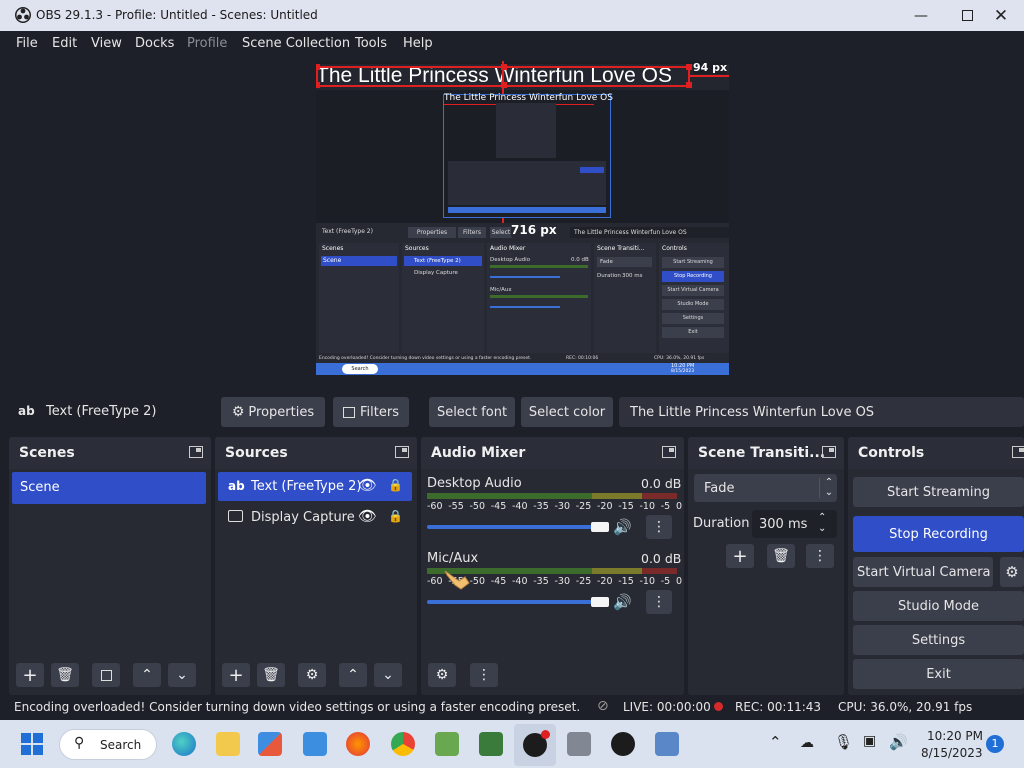  I want to click on remove-scene-button: 🗑, so click(65, 675).